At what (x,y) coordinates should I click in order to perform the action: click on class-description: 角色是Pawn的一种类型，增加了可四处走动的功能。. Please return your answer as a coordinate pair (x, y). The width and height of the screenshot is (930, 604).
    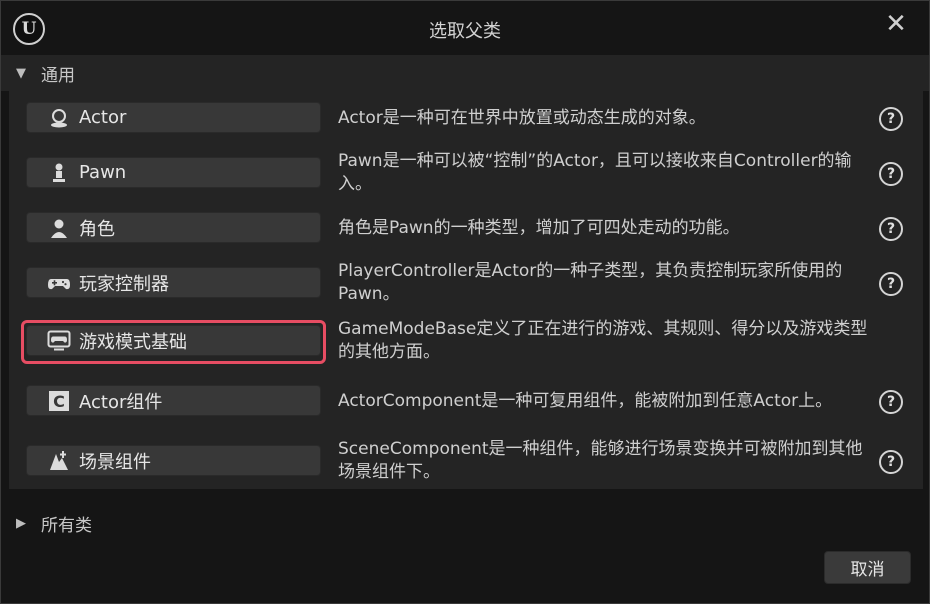
    Looking at the image, I should click on (539, 227).